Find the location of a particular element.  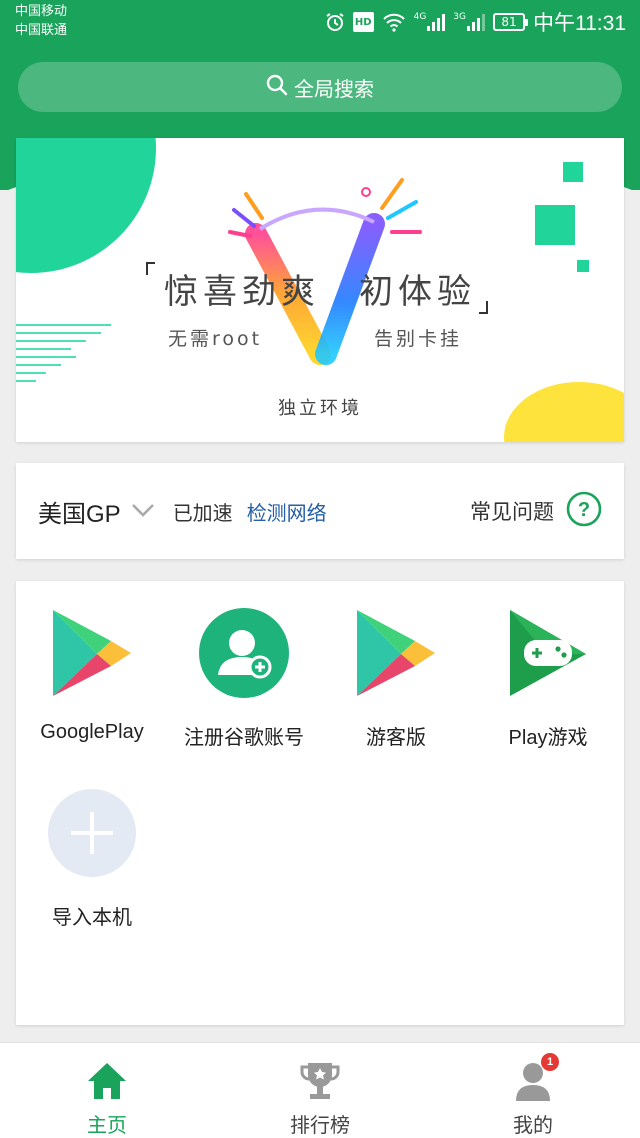

status-icons: HD 4G 3G 81 中午11:31 is located at coordinates (475, 22).